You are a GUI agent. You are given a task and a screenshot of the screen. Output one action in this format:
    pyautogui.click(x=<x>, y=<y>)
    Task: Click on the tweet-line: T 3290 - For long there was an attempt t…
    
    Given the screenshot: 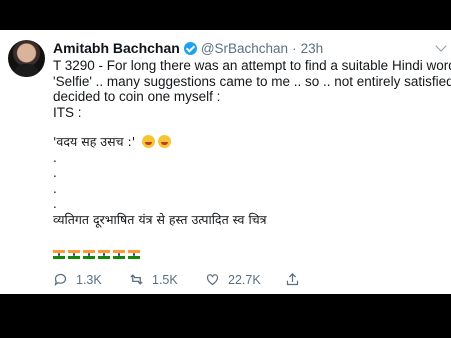 What is the action you would take?
    pyautogui.click(x=252, y=65)
    